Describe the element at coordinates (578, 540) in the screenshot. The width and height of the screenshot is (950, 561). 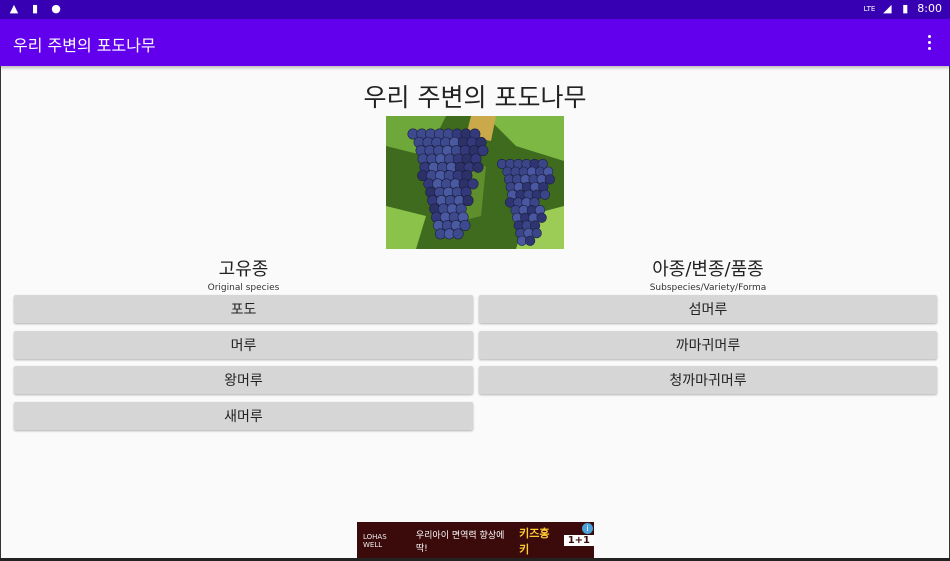
I see `ad-badge: 1+1` at that location.